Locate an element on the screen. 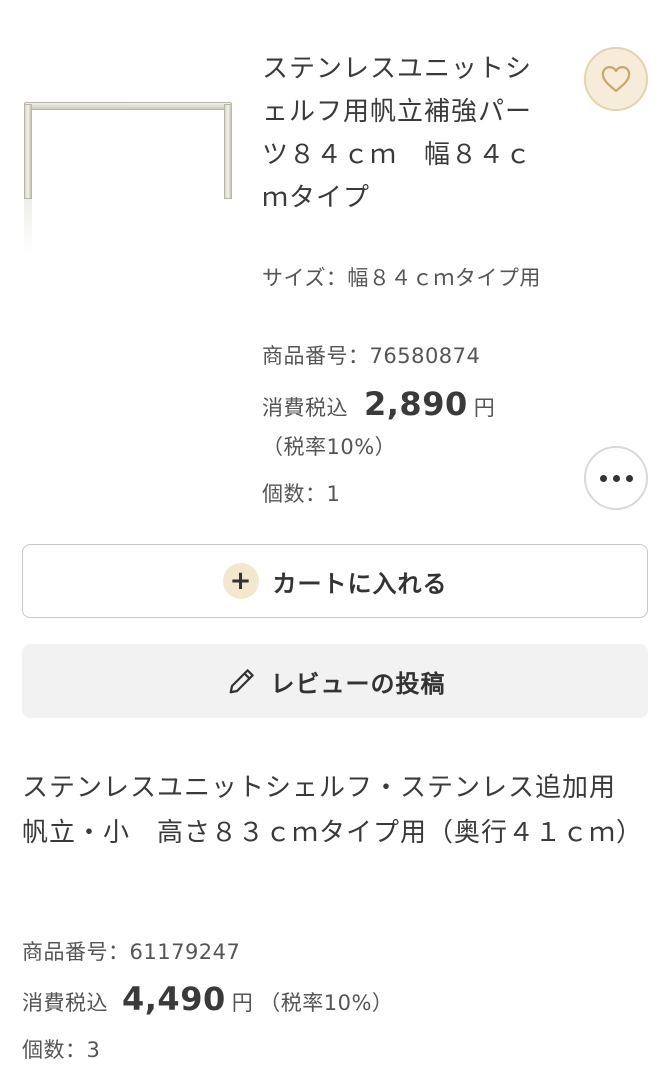 The image size is (671, 1080). price-label-2: 消費税込 is located at coordinates (65, 1003).